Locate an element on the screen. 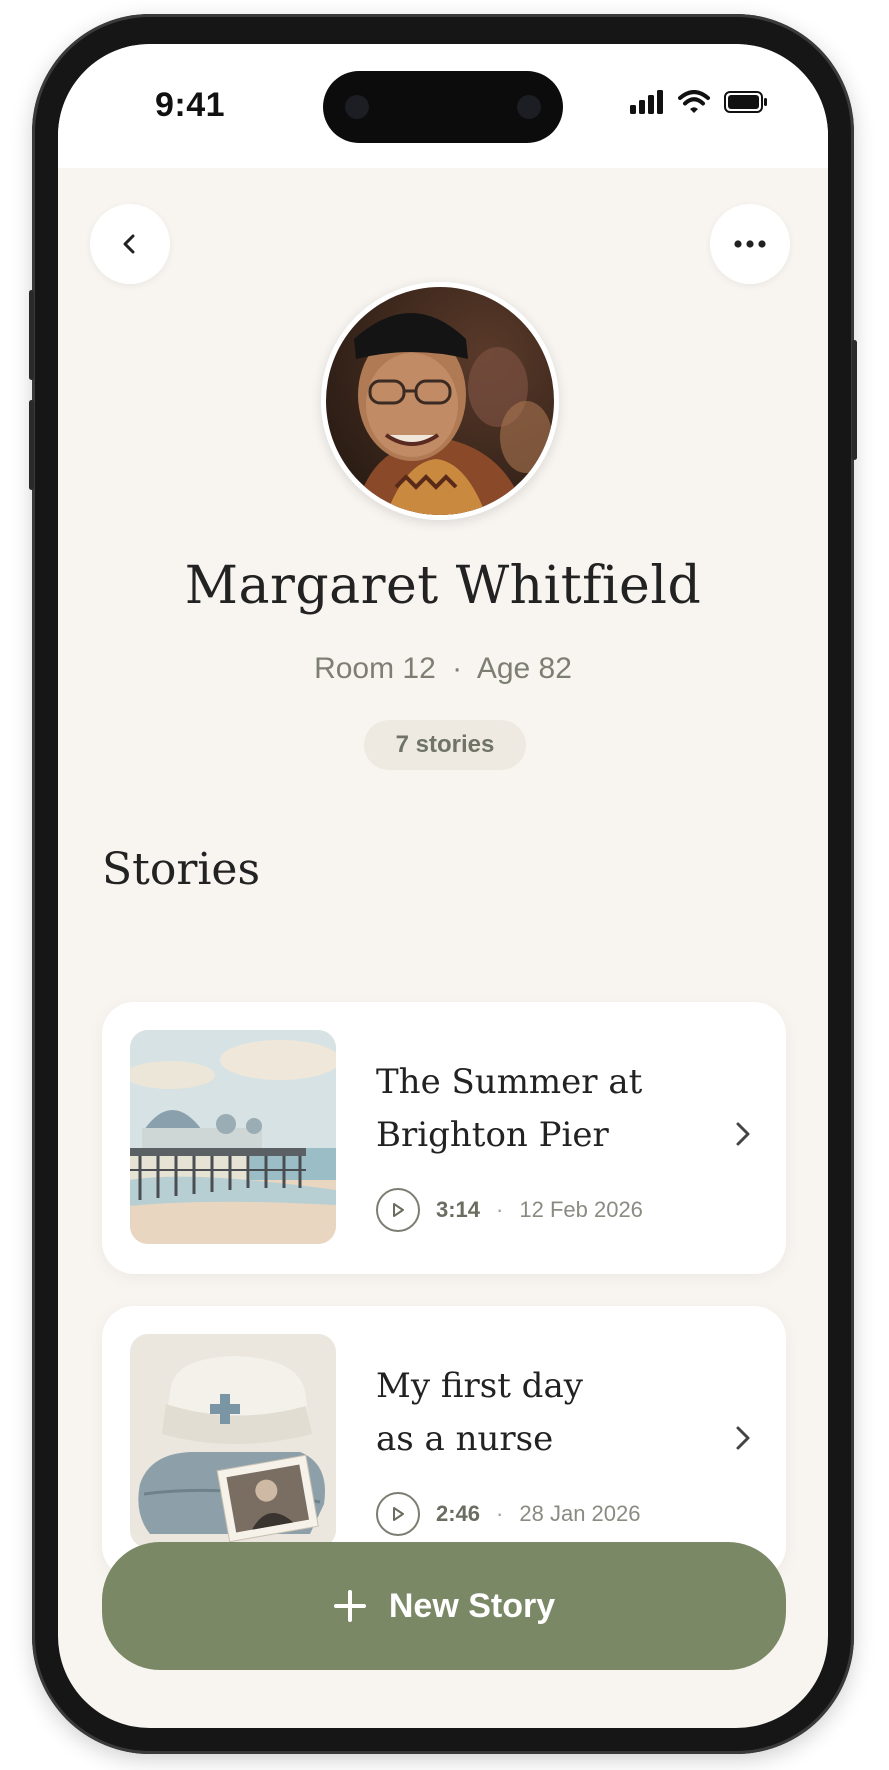 This screenshot has width=889, height=1770. story-title: The Summer at Brighton Pier is located at coordinates (541, 1109).